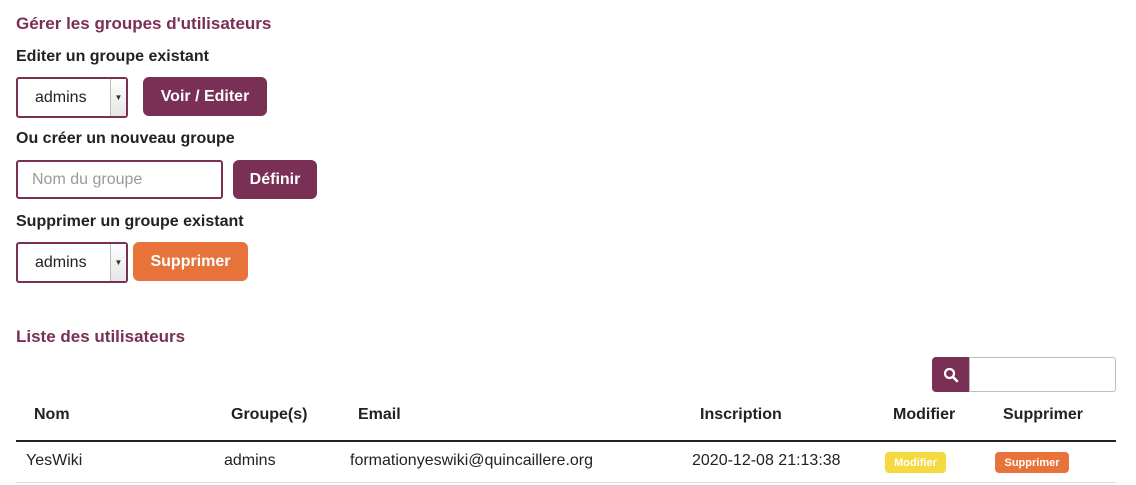 The width and height of the screenshot is (1136, 485). I want to click on delete-group-label: Supprimer un groupe existant, so click(130, 221).